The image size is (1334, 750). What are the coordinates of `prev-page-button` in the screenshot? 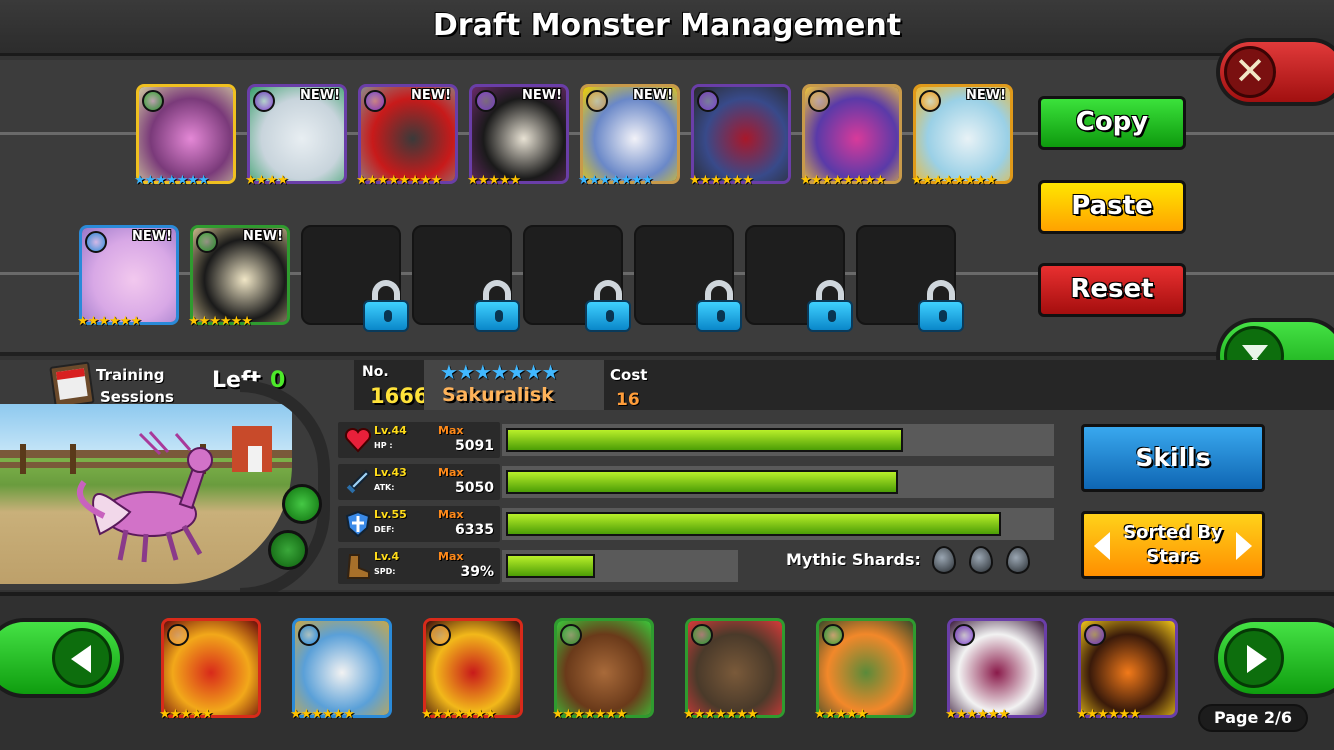 It's located at (62, 658).